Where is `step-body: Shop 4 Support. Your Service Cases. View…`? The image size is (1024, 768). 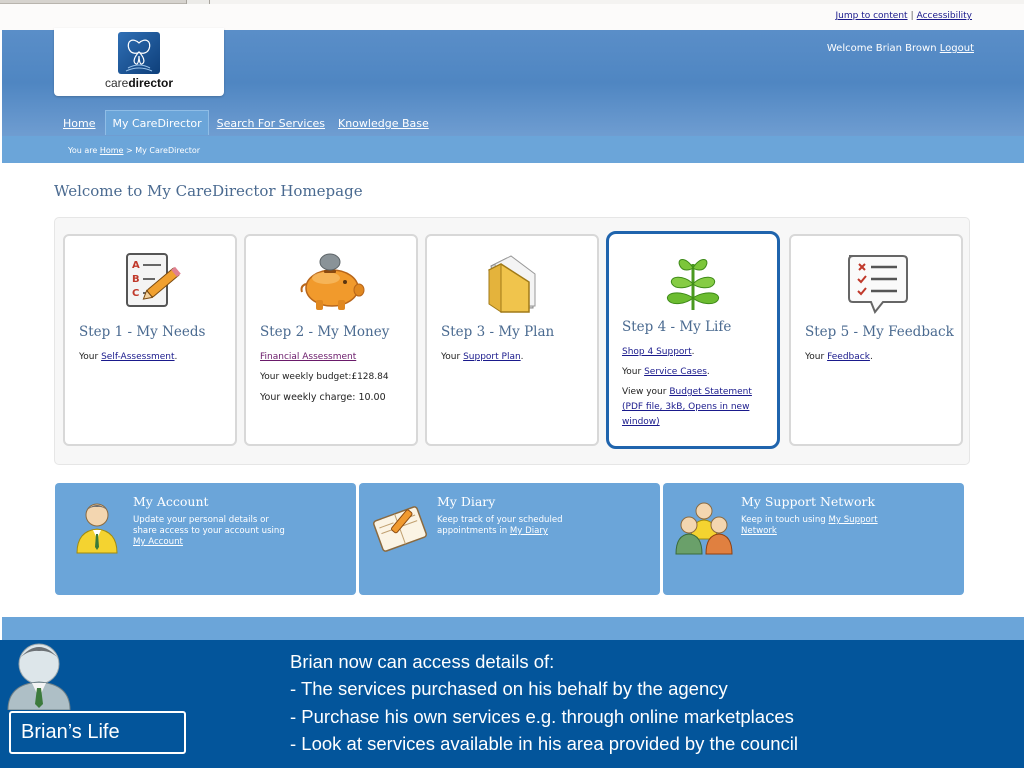
step-body: Shop 4 Support. Your Service Cases. View… is located at coordinates (698, 390).